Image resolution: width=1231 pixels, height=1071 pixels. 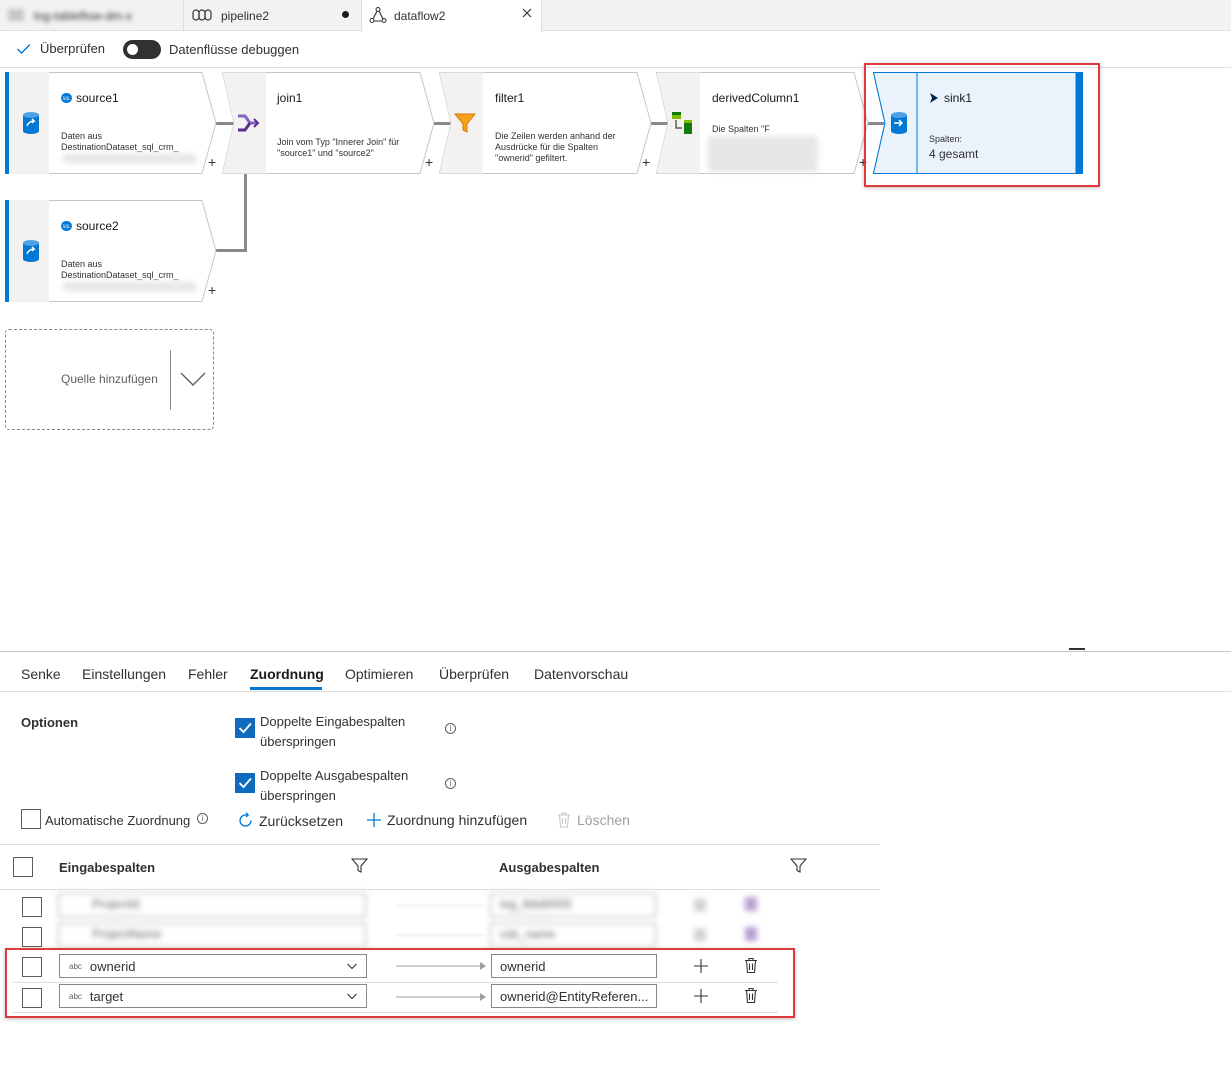 What do you see at coordinates (345, 14) in the screenshot?
I see `unsaved-dot-icon` at bounding box center [345, 14].